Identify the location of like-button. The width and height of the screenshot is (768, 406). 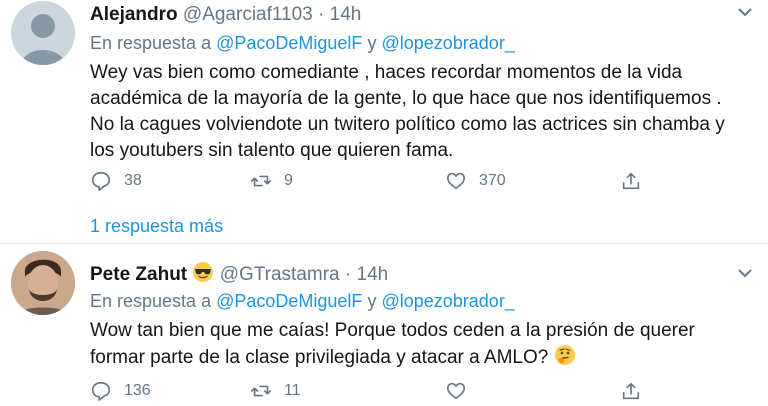
(462, 391).